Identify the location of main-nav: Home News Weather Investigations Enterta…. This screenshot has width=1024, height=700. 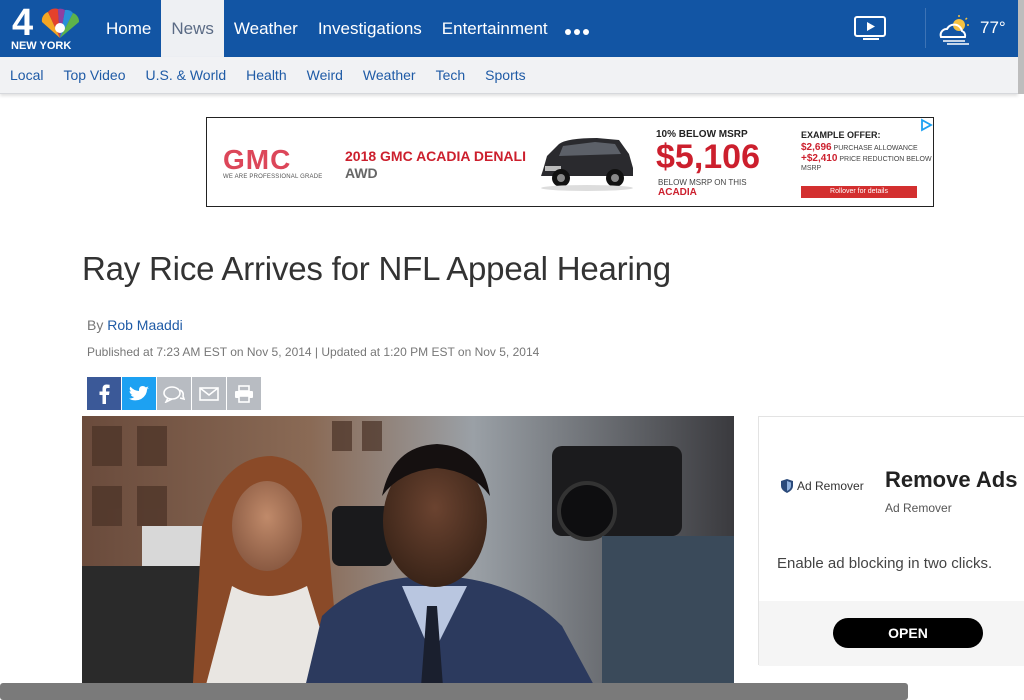
(327, 28).